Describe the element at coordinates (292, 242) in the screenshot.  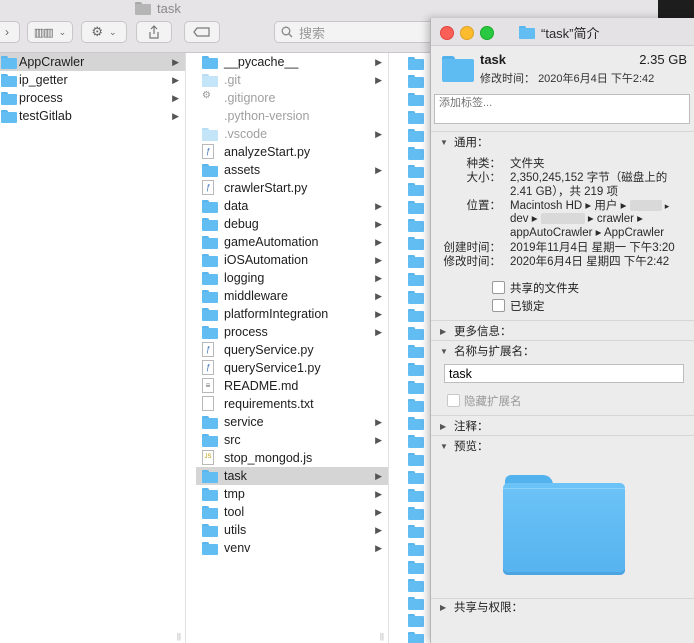
I see `folder-row: gameAutomation ▶` at that location.